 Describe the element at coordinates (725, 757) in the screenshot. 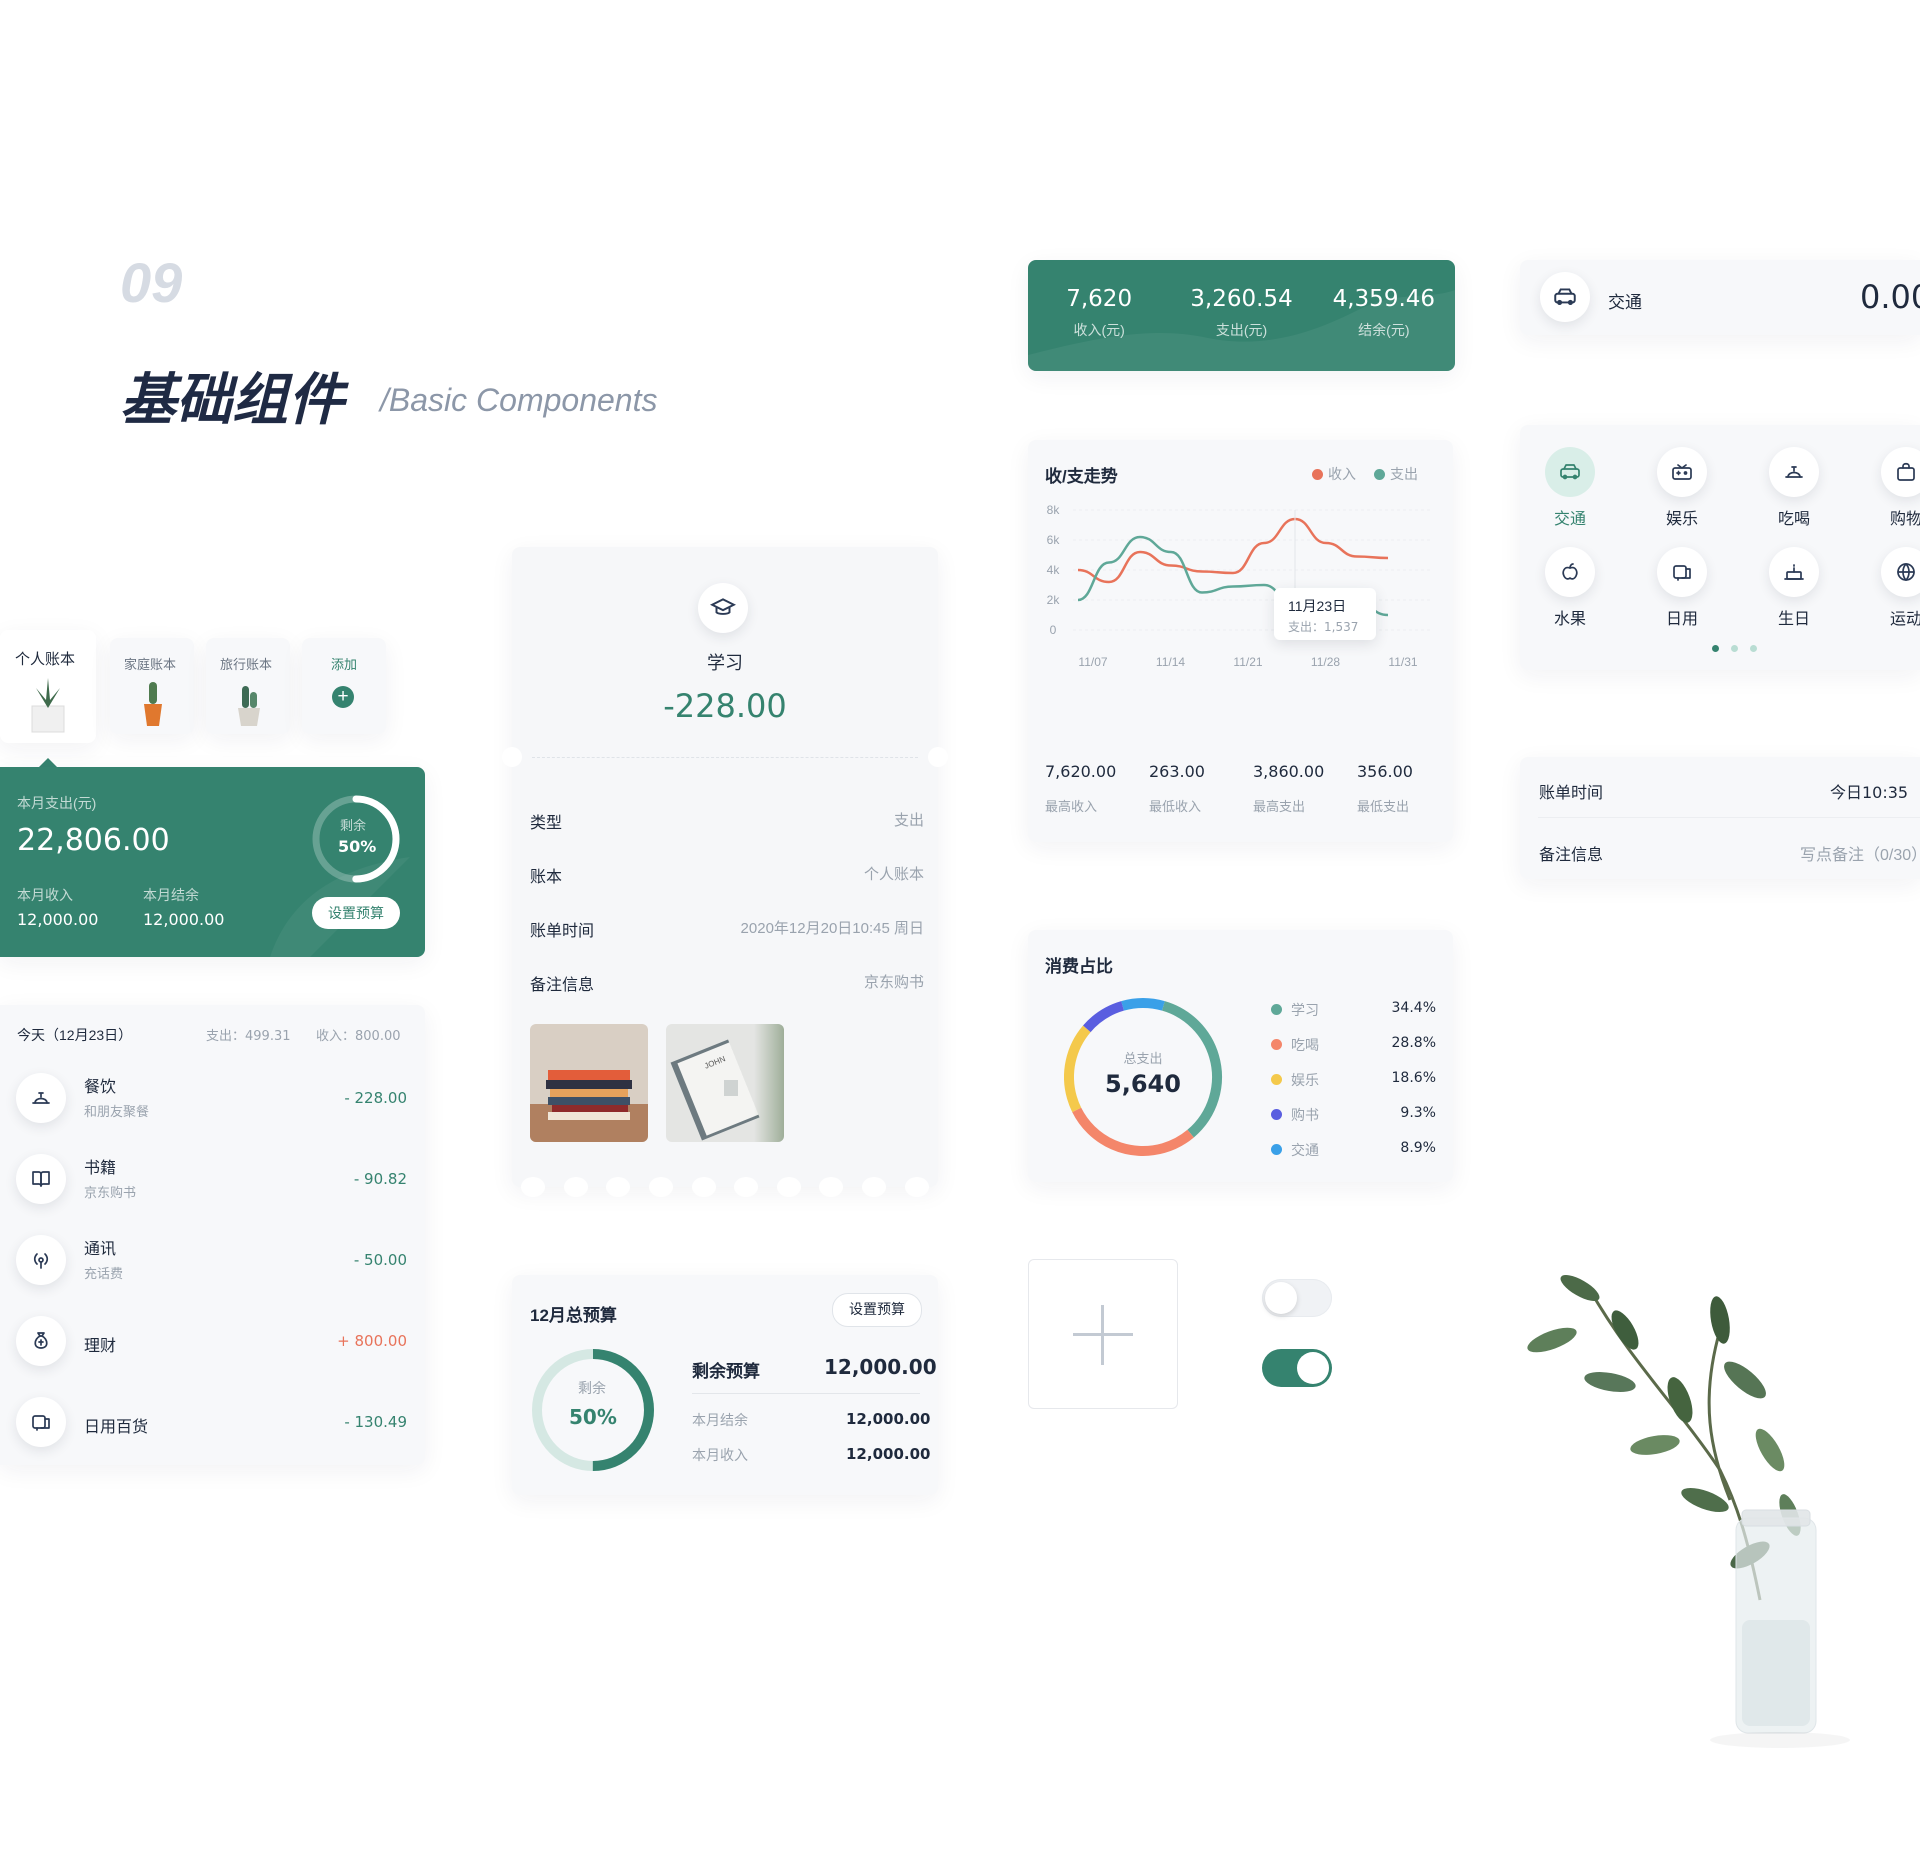

I see `ticket-dashed-line` at that location.